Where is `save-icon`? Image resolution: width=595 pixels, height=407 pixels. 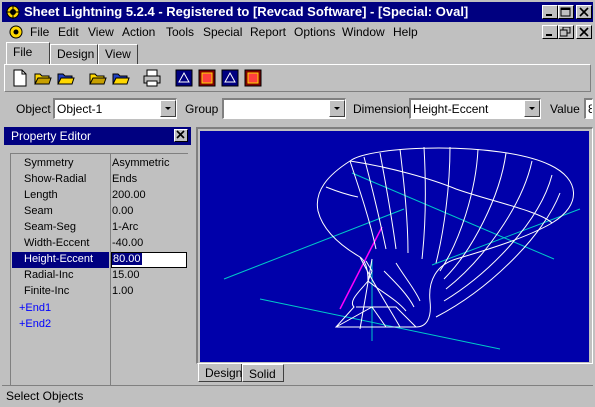 save-icon is located at coordinates (121, 79).